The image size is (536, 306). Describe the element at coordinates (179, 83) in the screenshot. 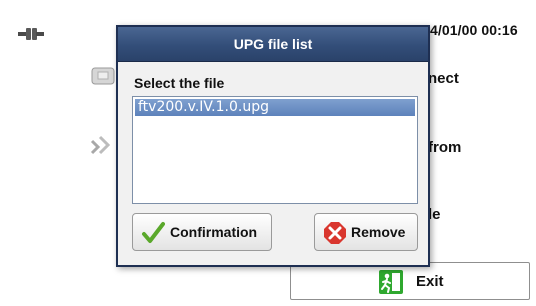

I see `select-file-label: Select the file` at that location.